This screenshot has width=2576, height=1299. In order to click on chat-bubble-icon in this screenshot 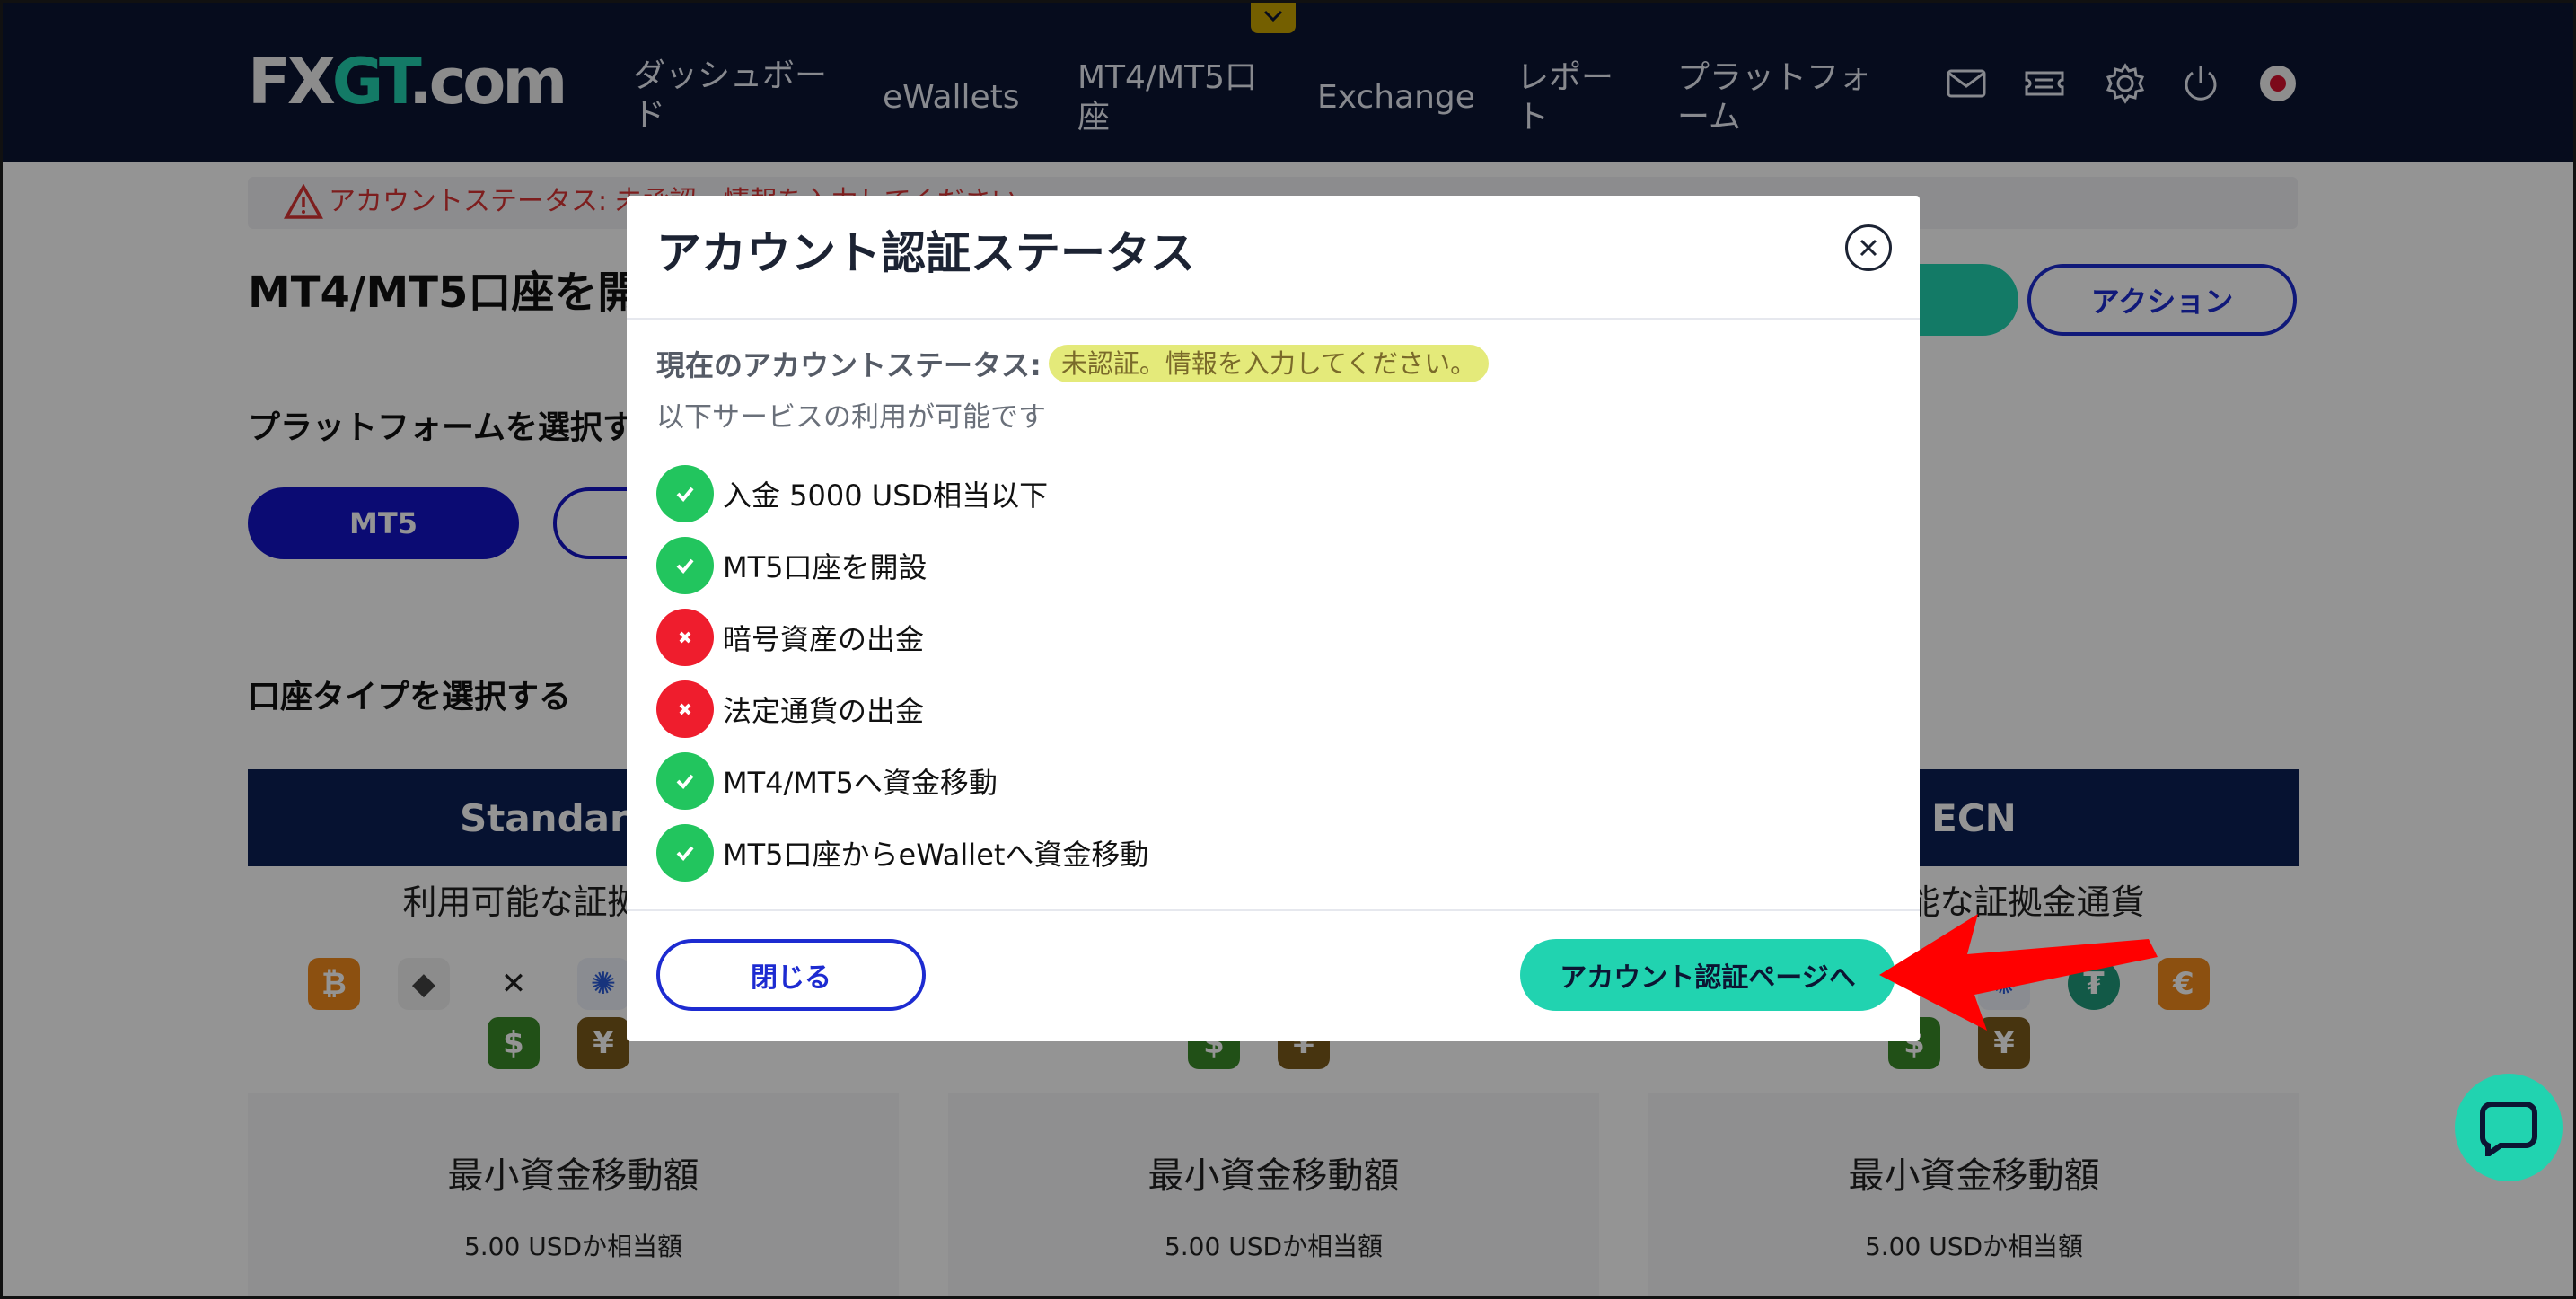, I will do `click(2508, 1129)`.